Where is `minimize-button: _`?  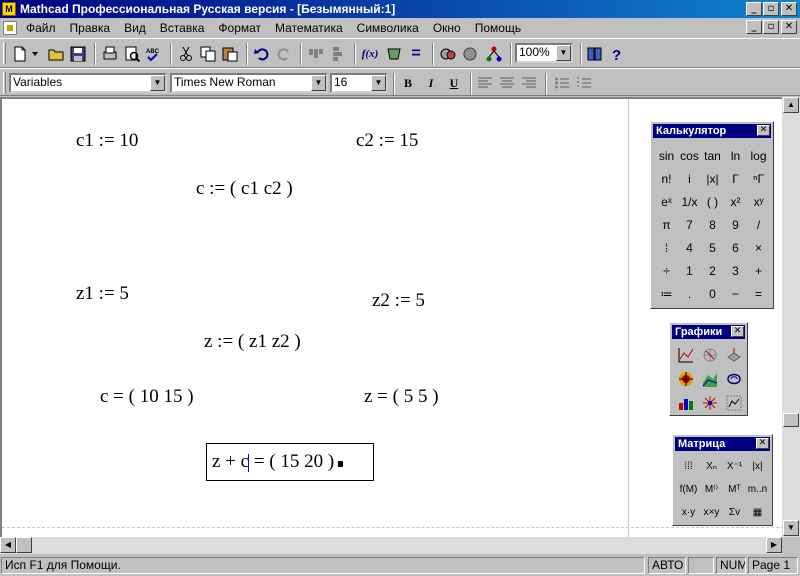 minimize-button: _ is located at coordinates (754, 9).